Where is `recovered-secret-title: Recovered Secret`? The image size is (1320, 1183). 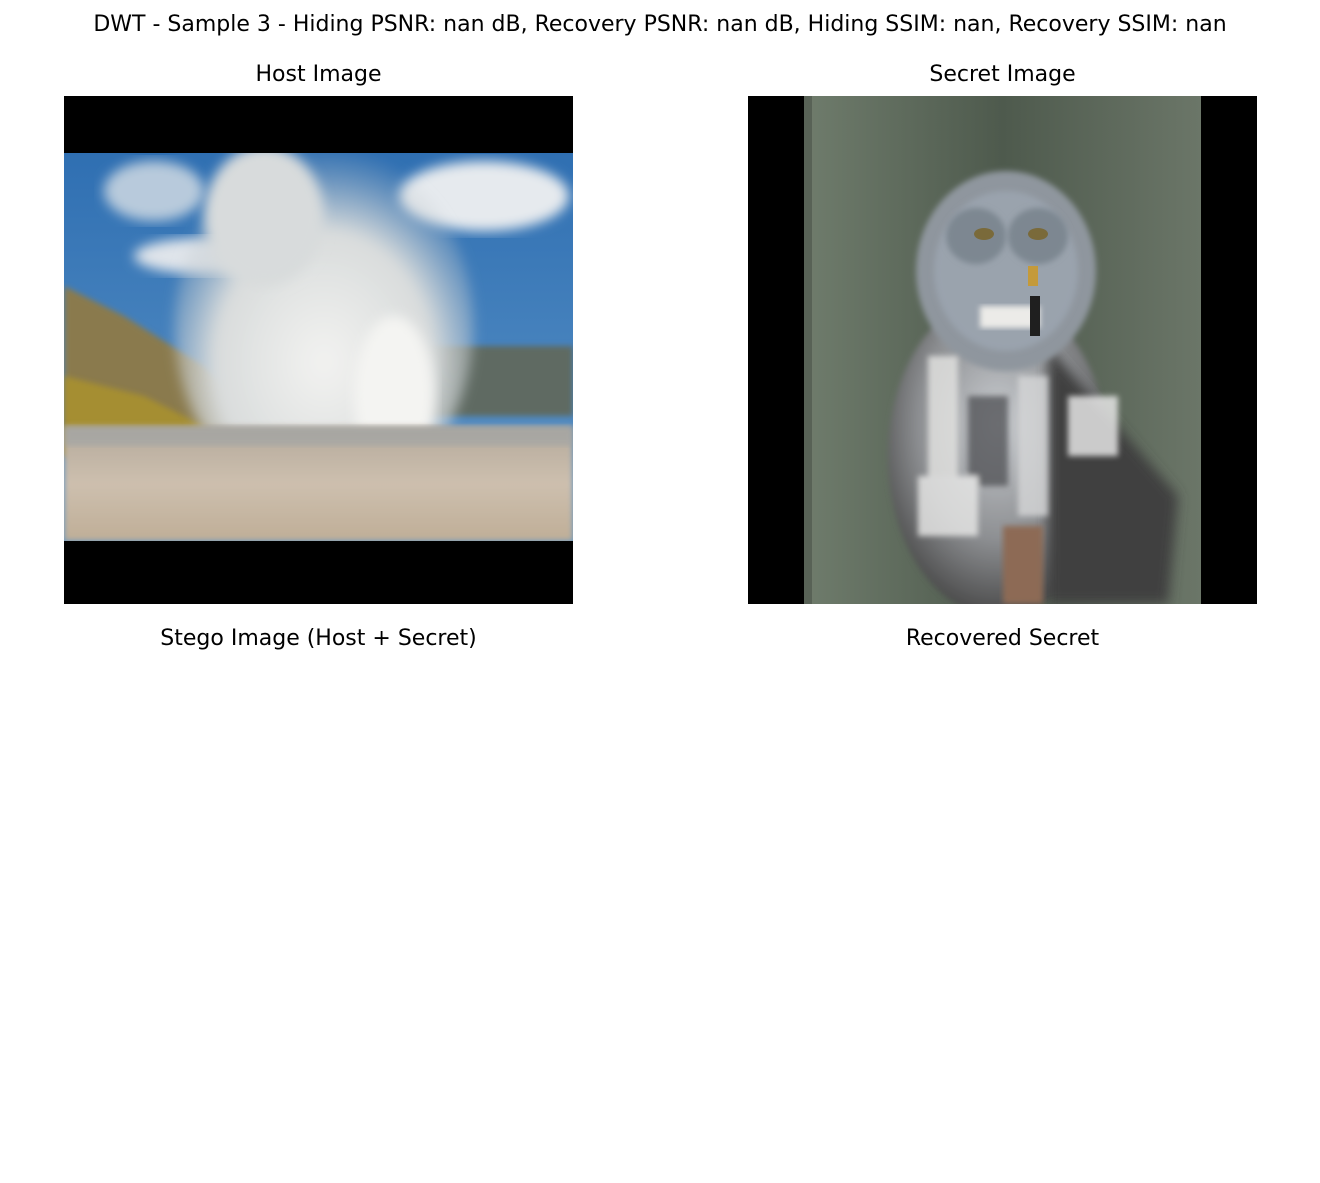 recovered-secret-title: Recovered Secret is located at coordinates (1002, 638).